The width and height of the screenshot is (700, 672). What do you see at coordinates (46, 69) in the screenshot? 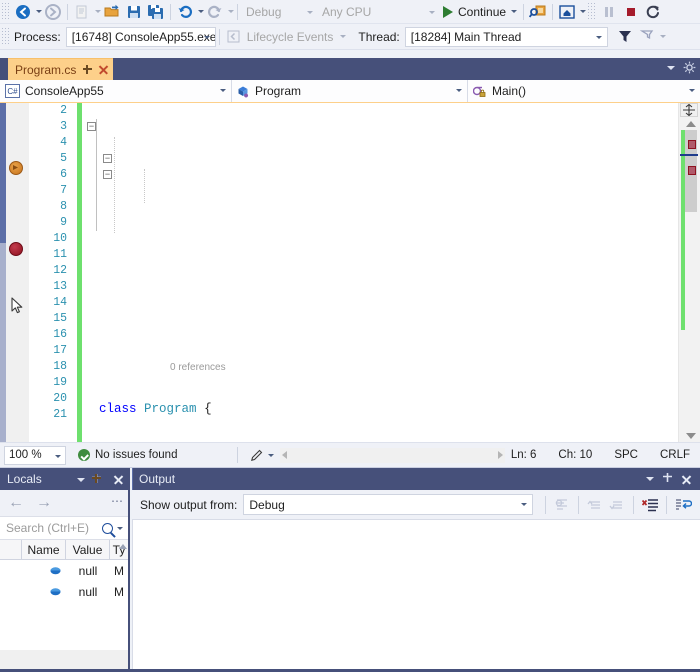
I see `document-tab-label: Program.cs` at bounding box center [46, 69].